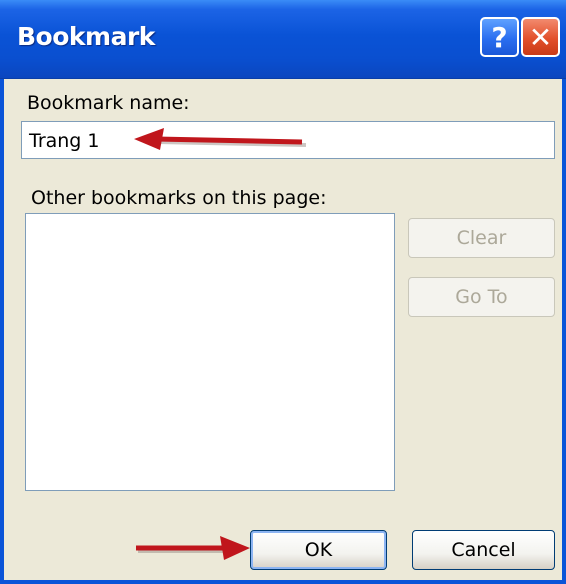 The width and height of the screenshot is (566, 584). Describe the element at coordinates (86, 36) in the screenshot. I see `window-title: Bookmark` at that location.